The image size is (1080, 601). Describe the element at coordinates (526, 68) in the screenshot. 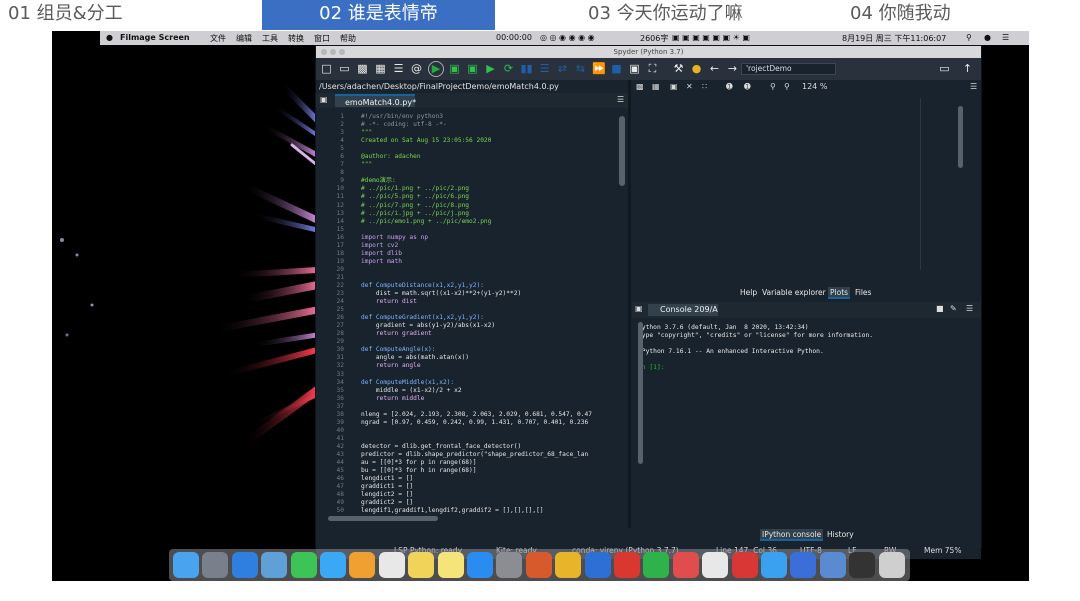

I see `debug-icon: ▮▮` at that location.